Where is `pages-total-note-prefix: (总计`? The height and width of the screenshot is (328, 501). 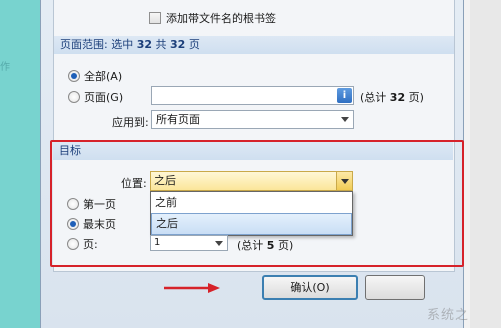
pages-total-note-prefix: (总计 is located at coordinates (373, 97).